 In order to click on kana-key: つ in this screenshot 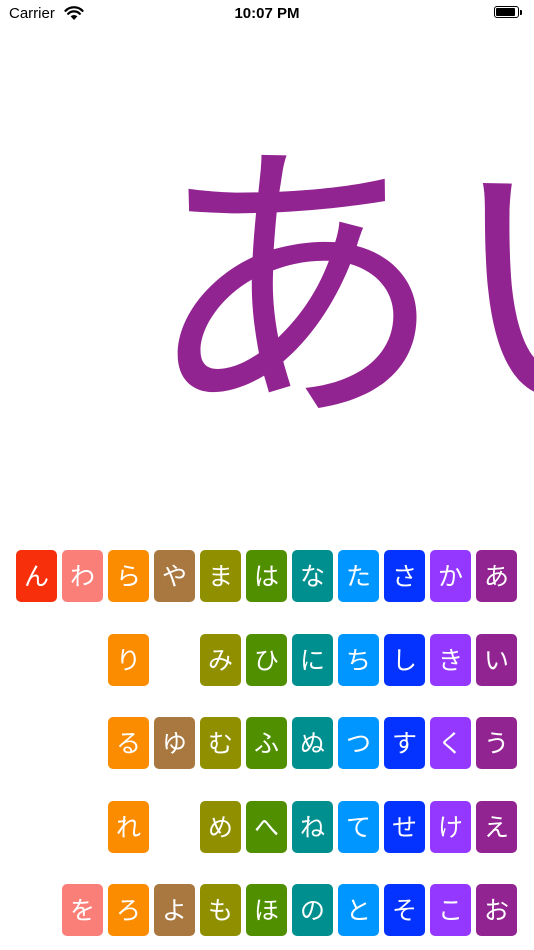, I will do `click(358, 743)`.